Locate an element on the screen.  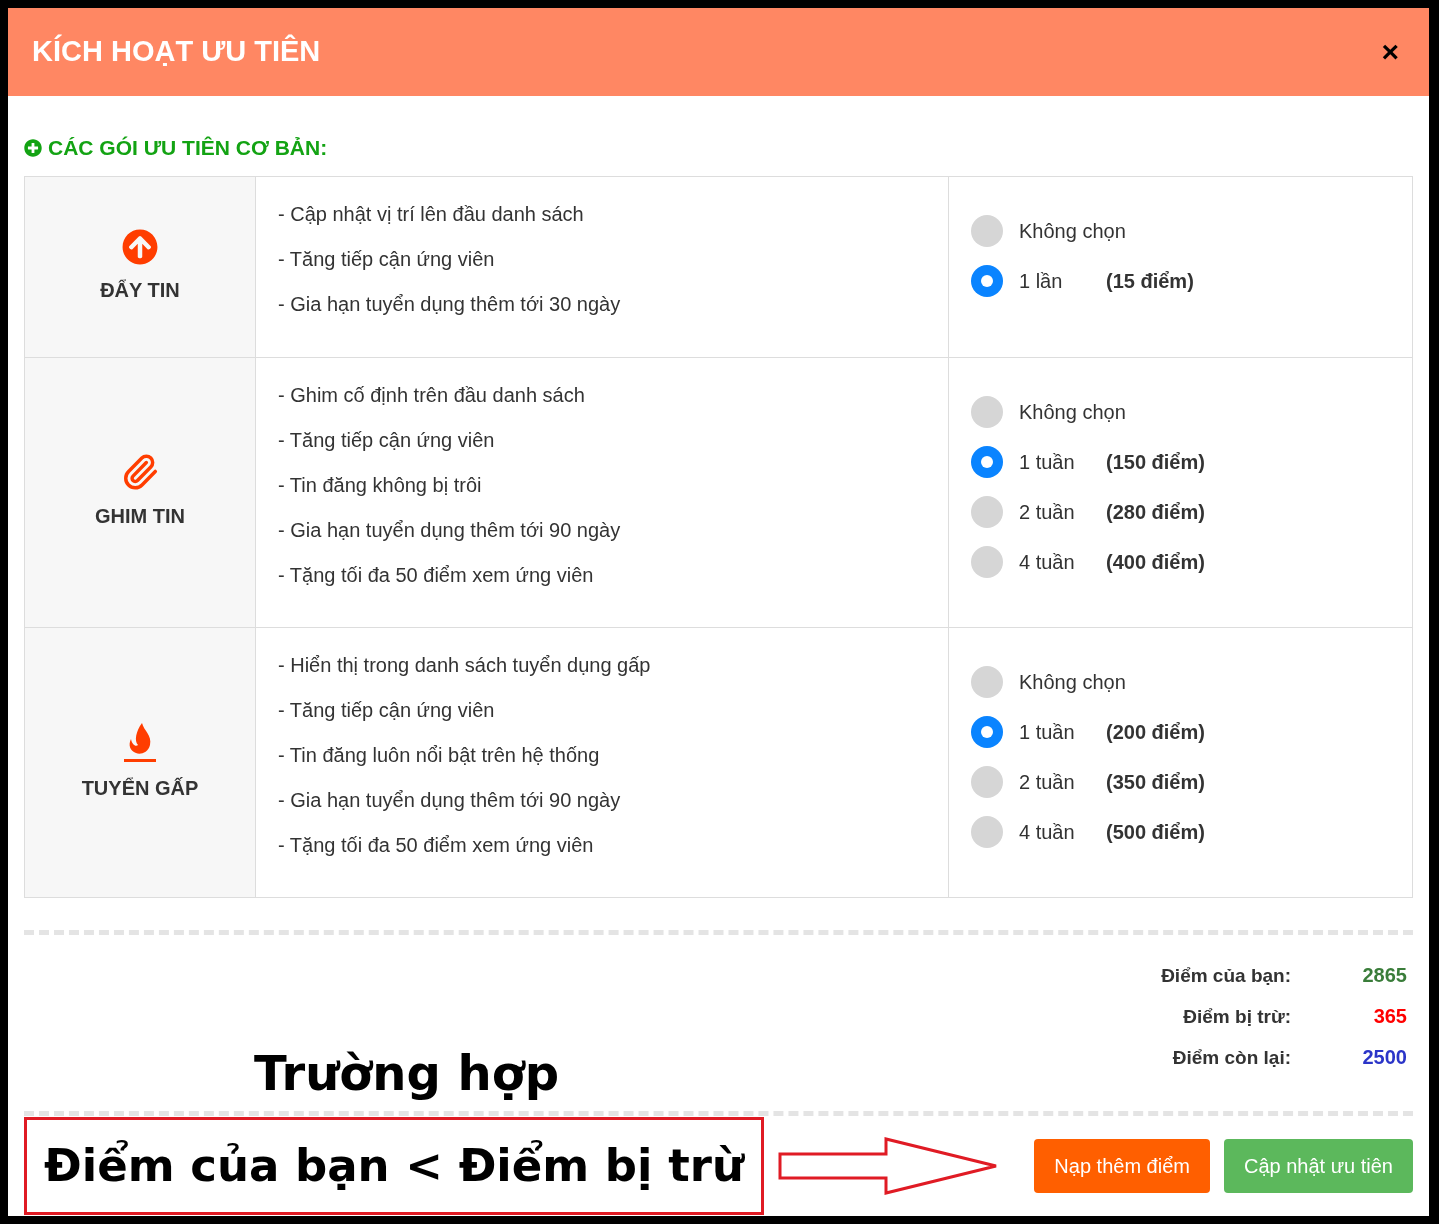
summary-value: 2865 is located at coordinates (1384, 975).